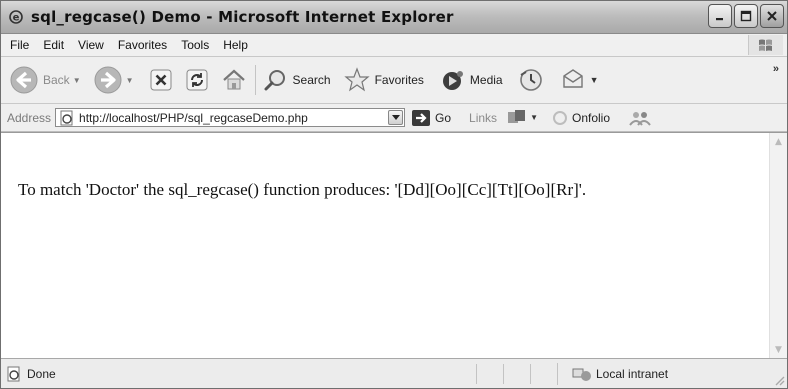  I want to click on links-label: Links, so click(483, 118).